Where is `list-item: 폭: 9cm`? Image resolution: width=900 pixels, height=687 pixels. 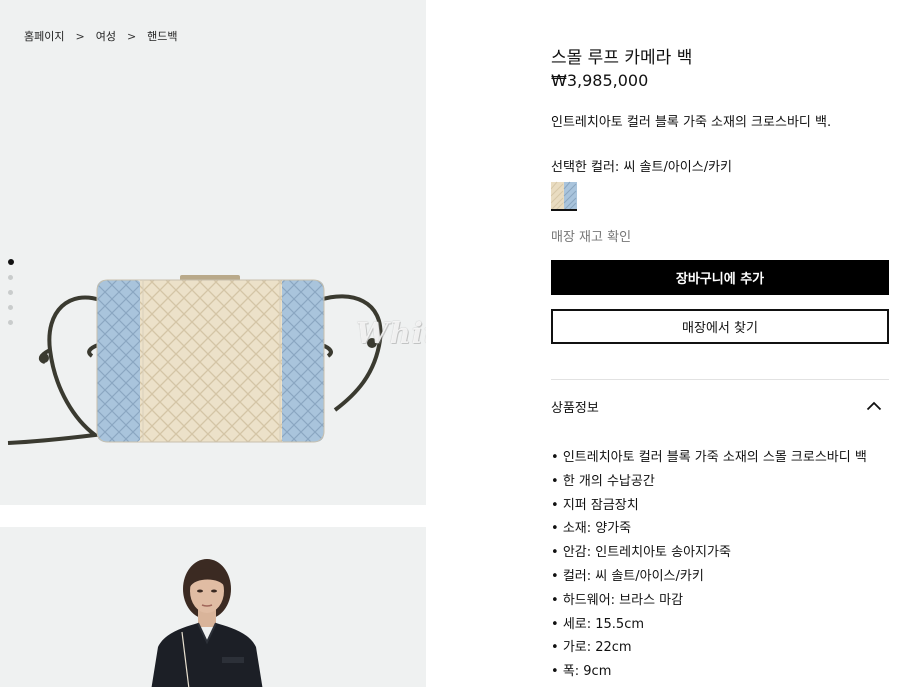 list-item: 폭: 9cm is located at coordinates (709, 672).